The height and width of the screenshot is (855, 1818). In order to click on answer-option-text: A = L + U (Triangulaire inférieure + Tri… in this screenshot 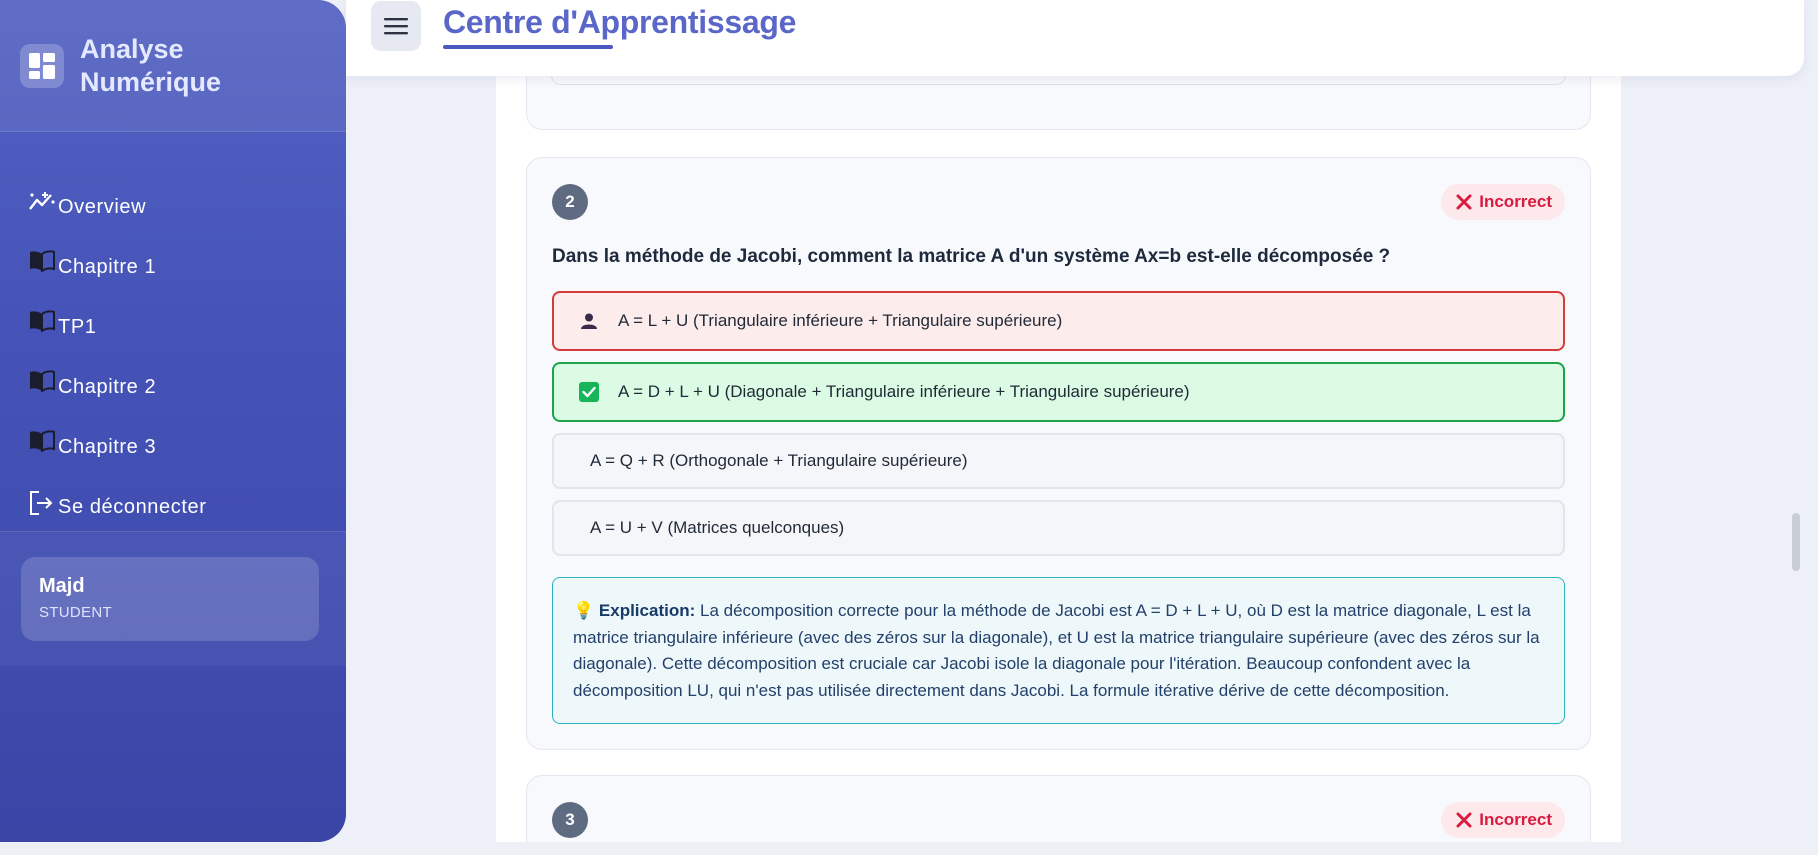, I will do `click(840, 320)`.